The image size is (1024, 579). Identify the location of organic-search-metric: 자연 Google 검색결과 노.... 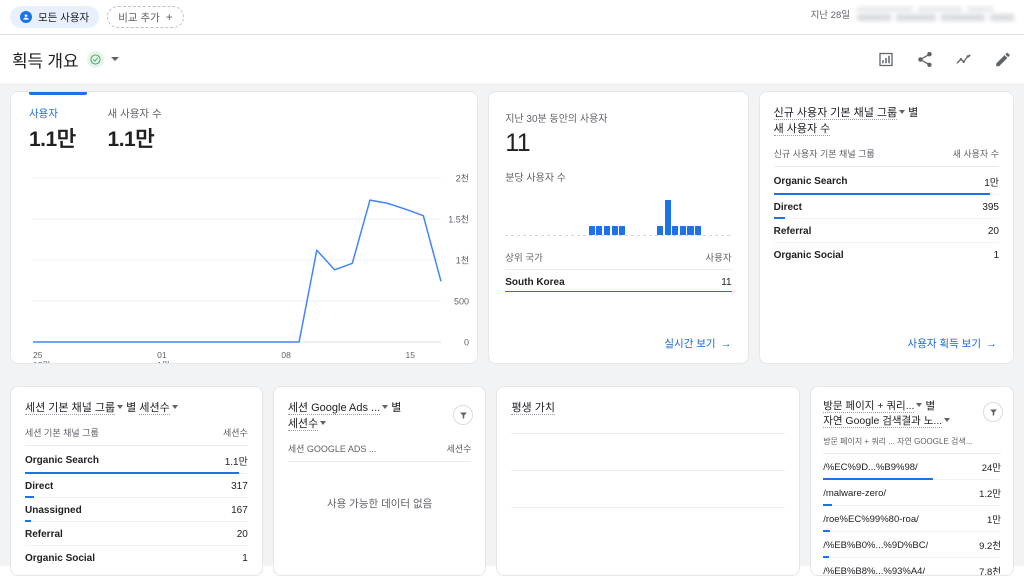
(883, 422).